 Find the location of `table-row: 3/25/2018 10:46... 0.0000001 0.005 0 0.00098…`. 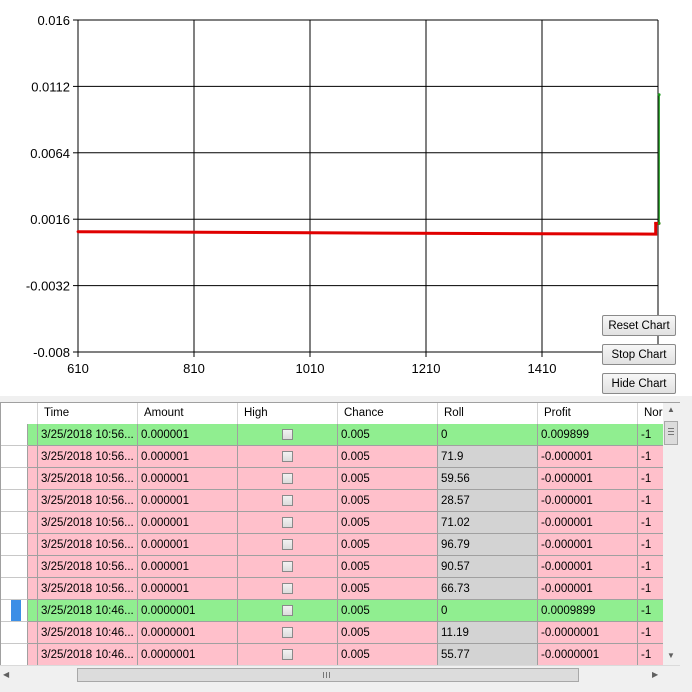

table-row: 3/25/2018 10:46... 0.0000001 0.005 0 0.00098… is located at coordinates (340, 611).